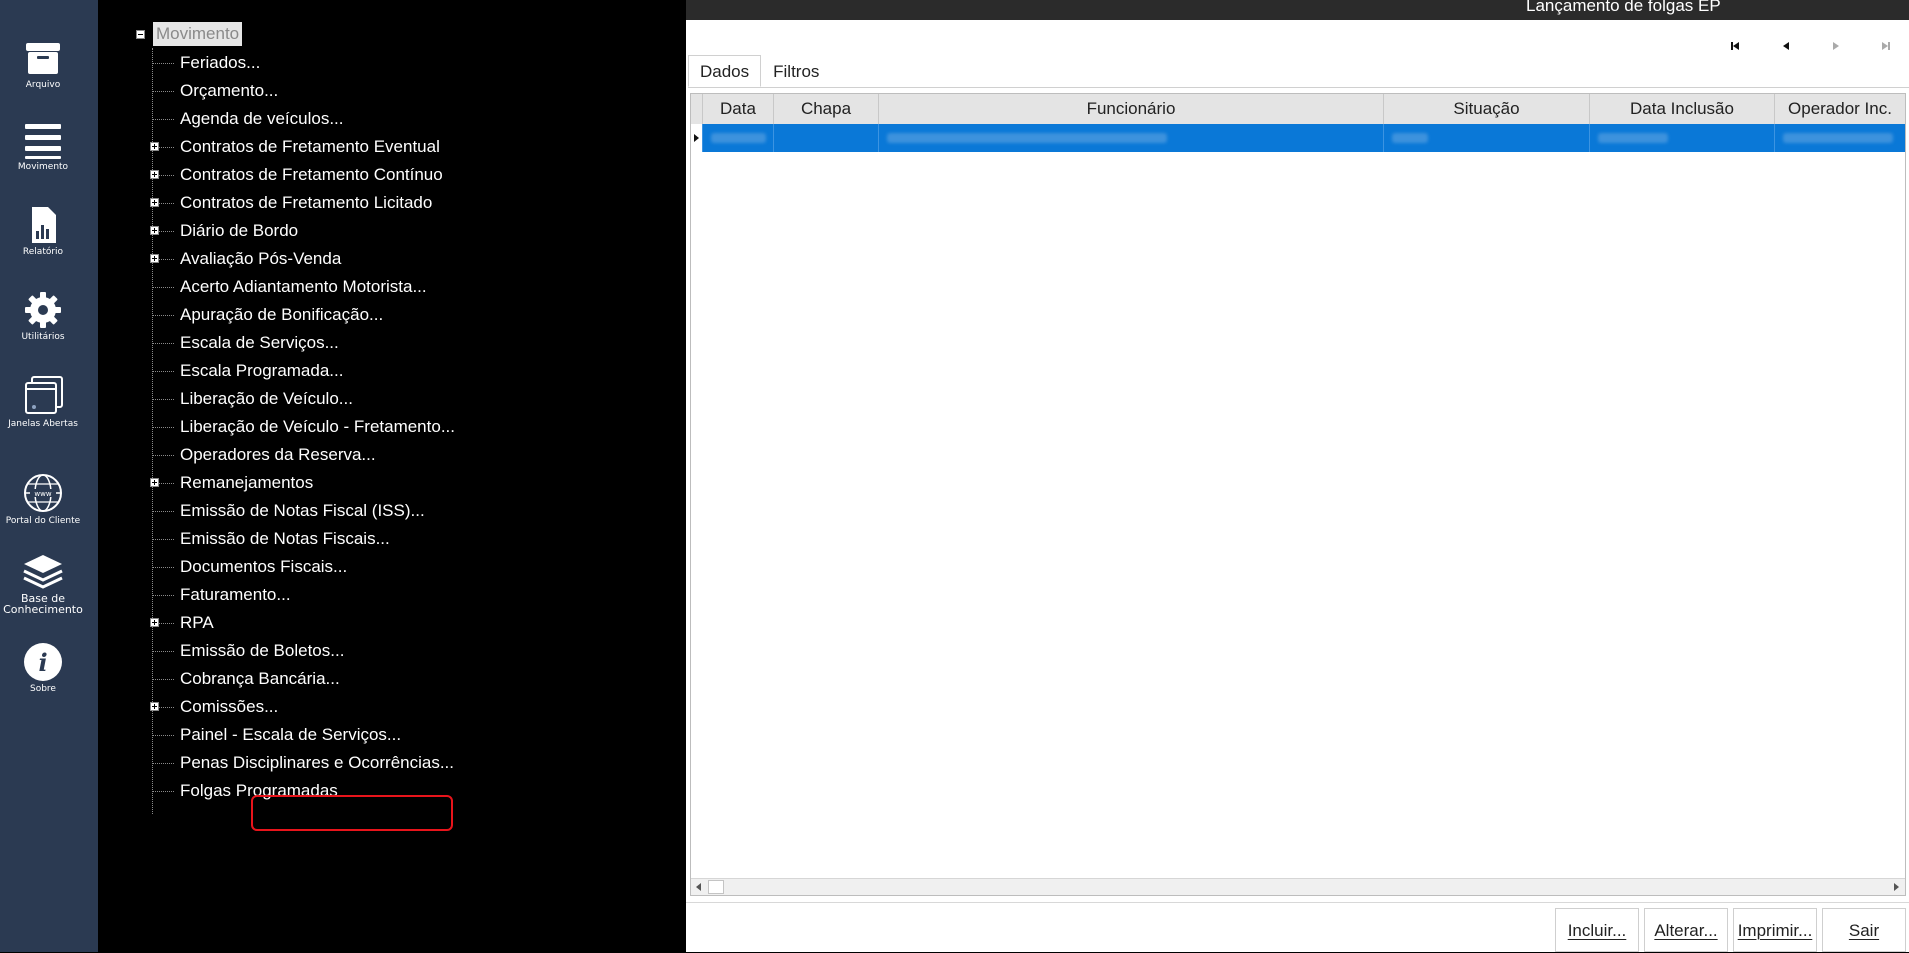 The image size is (1909, 953). What do you see at coordinates (796, 71) in the screenshot?
I see `tab-filtros: Filtros` at bounding box center [796, 71].